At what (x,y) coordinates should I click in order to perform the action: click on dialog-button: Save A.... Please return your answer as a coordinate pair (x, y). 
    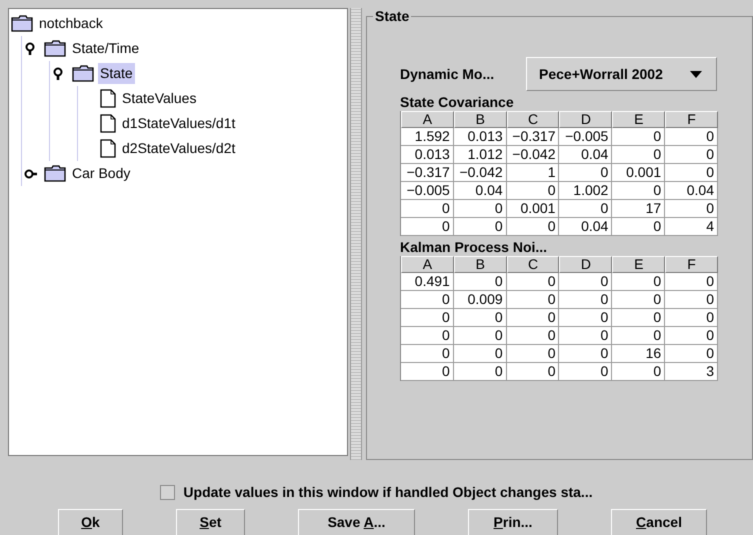
    Looking at the image, I should click on (356, 522).